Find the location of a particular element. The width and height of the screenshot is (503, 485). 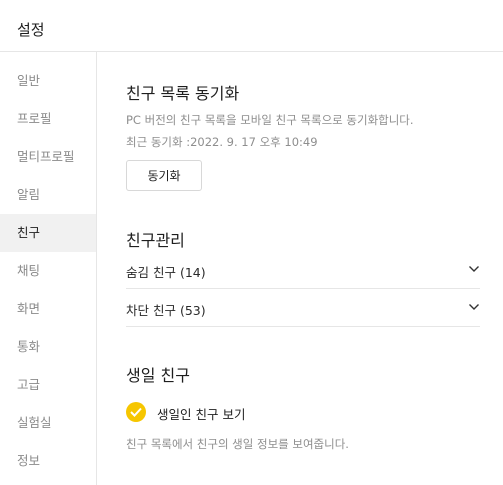

blocked-friends-label: 차단 친구 (53) is located at coordinates (166, 310).